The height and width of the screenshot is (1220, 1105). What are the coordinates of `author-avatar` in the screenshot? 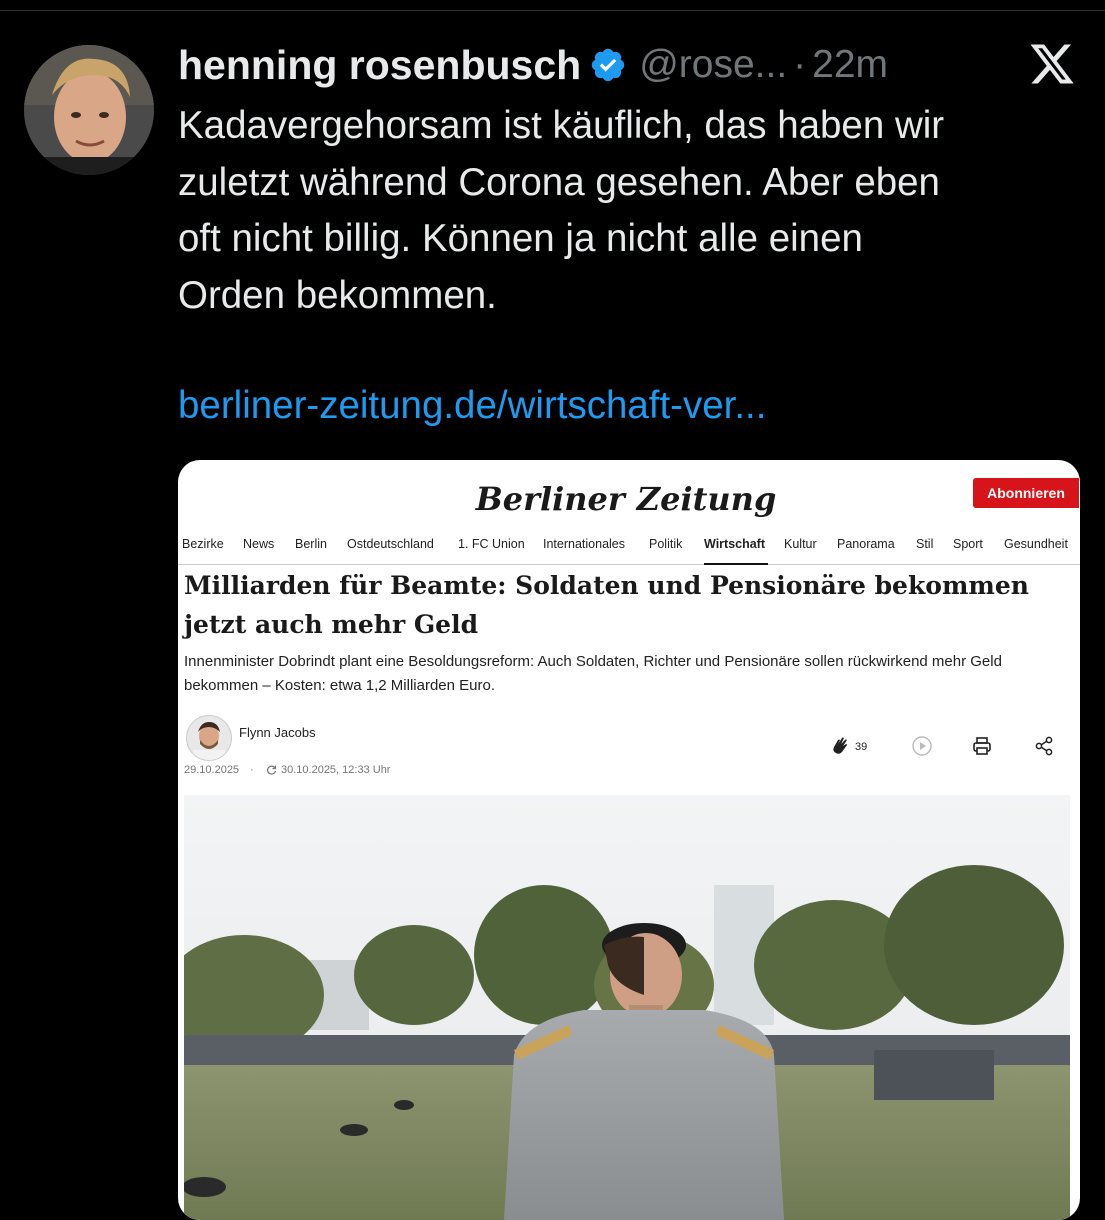 It's located at (89, 110).